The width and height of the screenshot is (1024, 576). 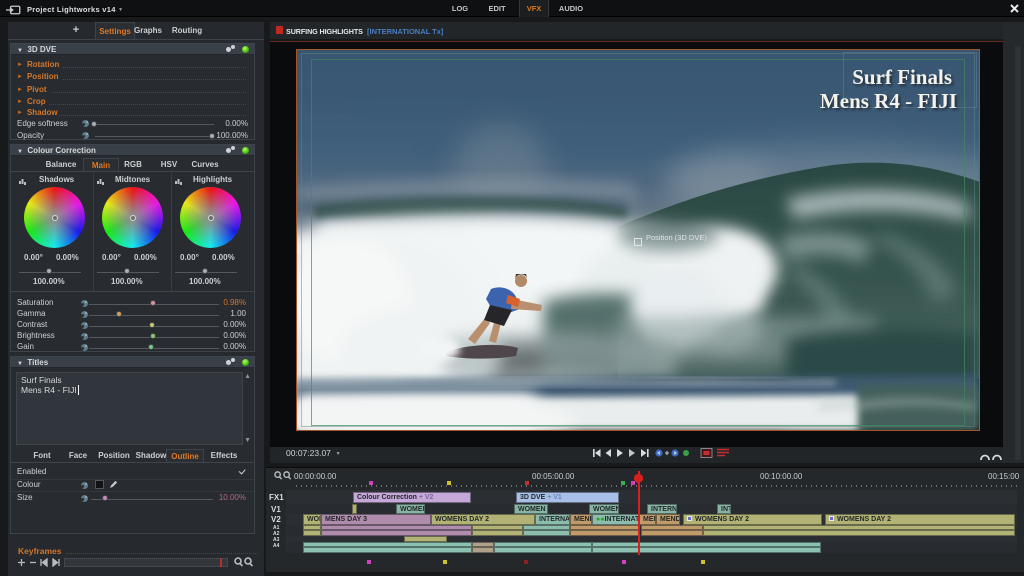 I want to click on svg-text: Surf Finals, so click(x=902, y=77).